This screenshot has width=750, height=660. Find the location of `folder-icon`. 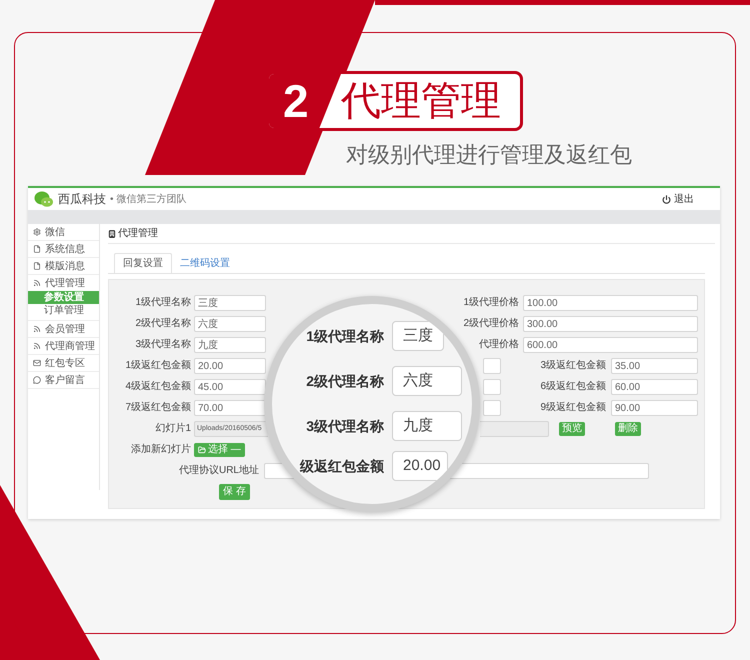

folder-icon is located at coordinates (202, 450).